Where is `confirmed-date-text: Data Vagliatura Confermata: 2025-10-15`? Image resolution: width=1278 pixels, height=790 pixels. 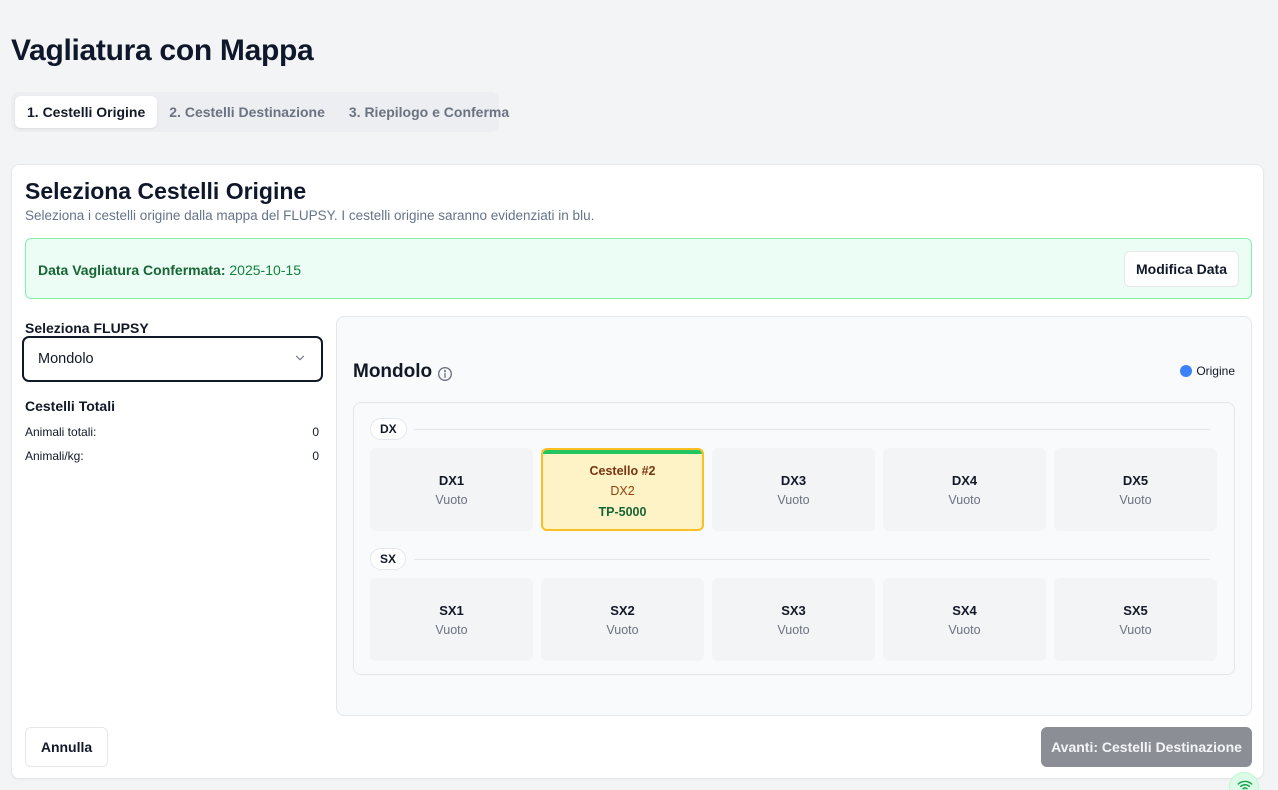 confirmed-date-text: Data Vagliatura Confermata: 2025-10-15 is located at coordinates (169, 270).